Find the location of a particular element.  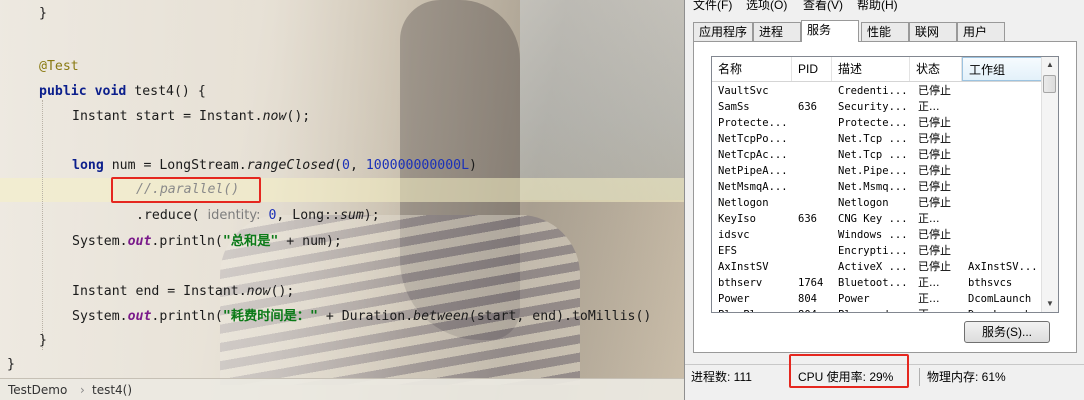

column-header-pid: PID is located at coordinates (812, 69).